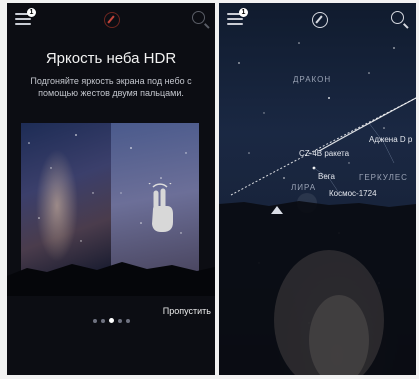  Describe the element at coordinates (324, 153) in the screenshot. I see `satellite-label: CZ-4B ракета` at that location.